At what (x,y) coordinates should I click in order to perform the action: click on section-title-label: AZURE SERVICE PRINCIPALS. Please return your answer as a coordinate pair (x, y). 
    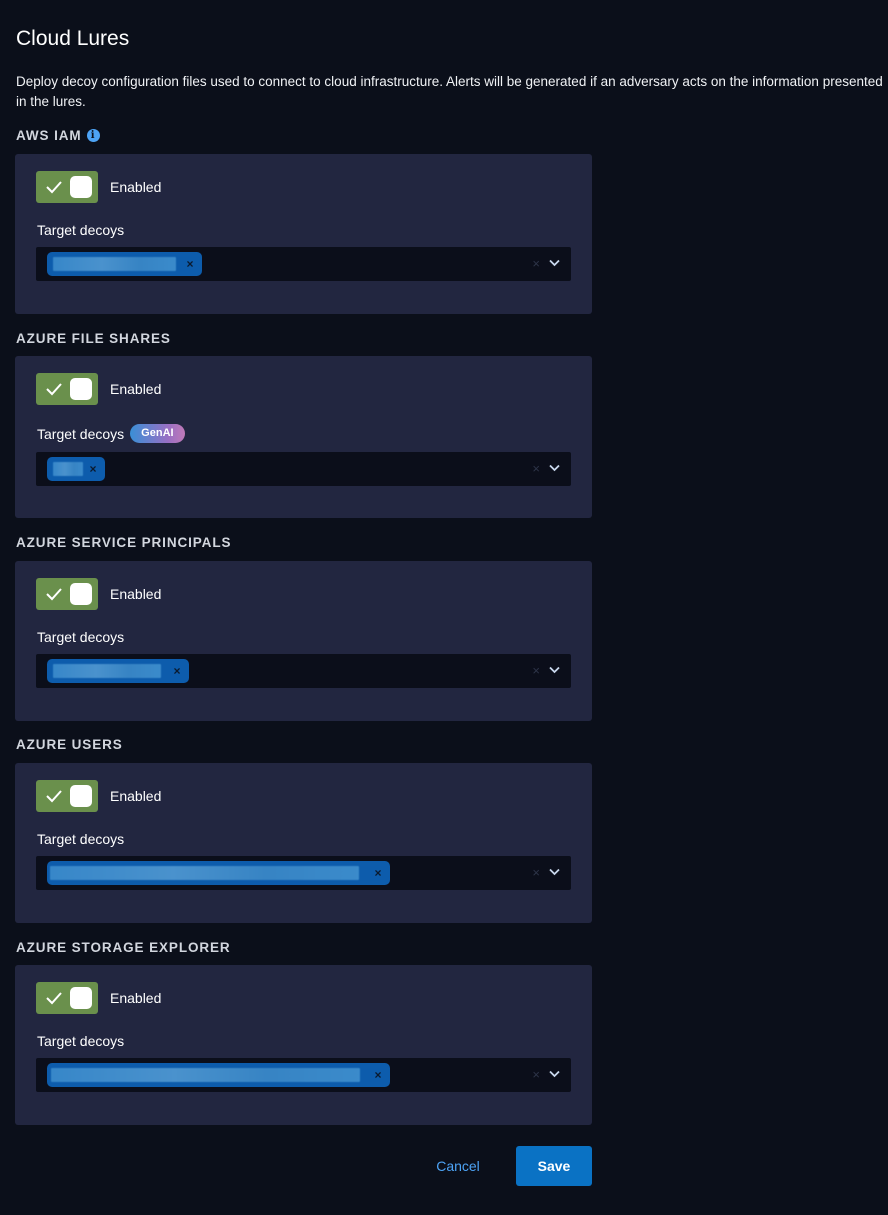
    Looking at the image, I should click on (124, 542).